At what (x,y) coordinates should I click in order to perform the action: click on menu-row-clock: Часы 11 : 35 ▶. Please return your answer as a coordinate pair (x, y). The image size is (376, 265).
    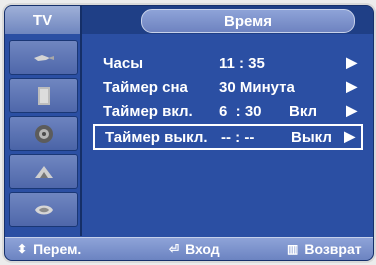
    Looking at the image, I should click on (228, 64).